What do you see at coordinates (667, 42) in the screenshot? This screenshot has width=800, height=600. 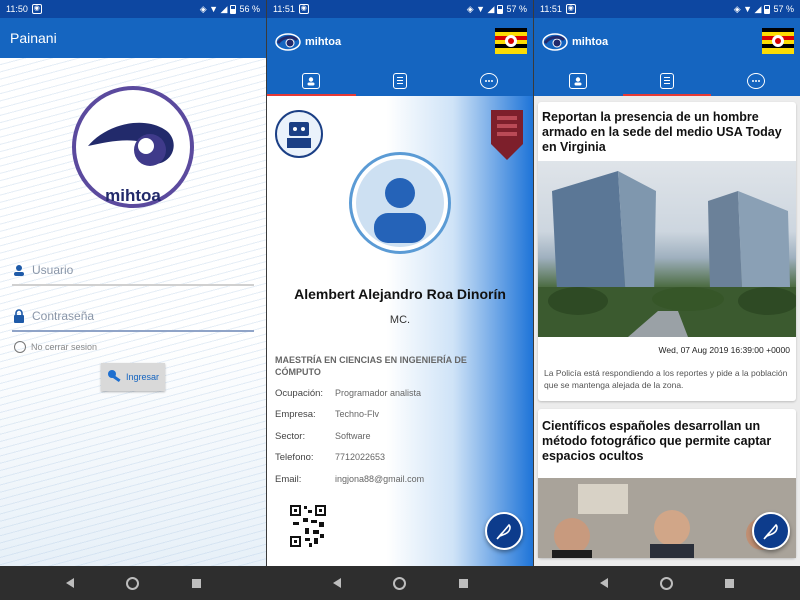 I see `app-bar: mihtoa` at bounding box center [667, 42].